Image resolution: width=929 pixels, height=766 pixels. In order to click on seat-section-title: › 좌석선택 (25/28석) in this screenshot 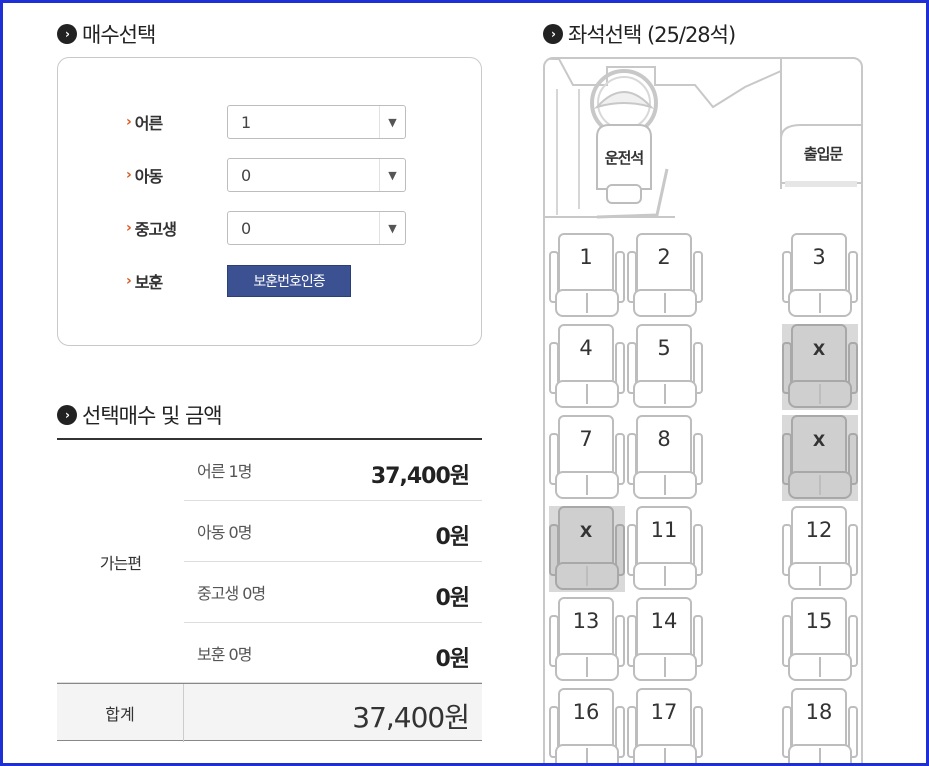, I will do `click(639, 34)`.